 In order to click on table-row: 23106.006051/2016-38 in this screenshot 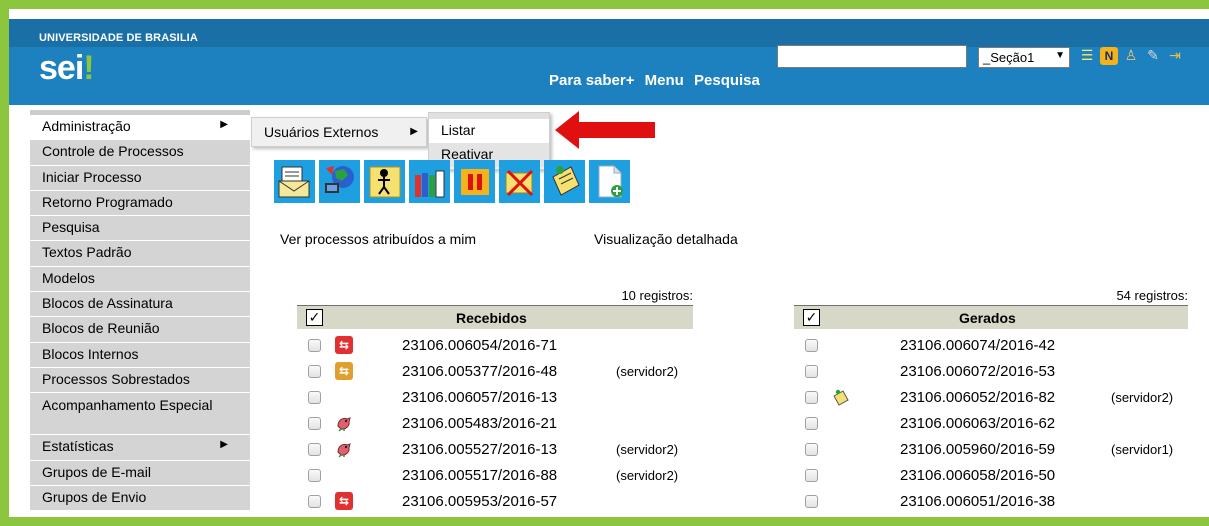, I will do `click(991, 504)`.